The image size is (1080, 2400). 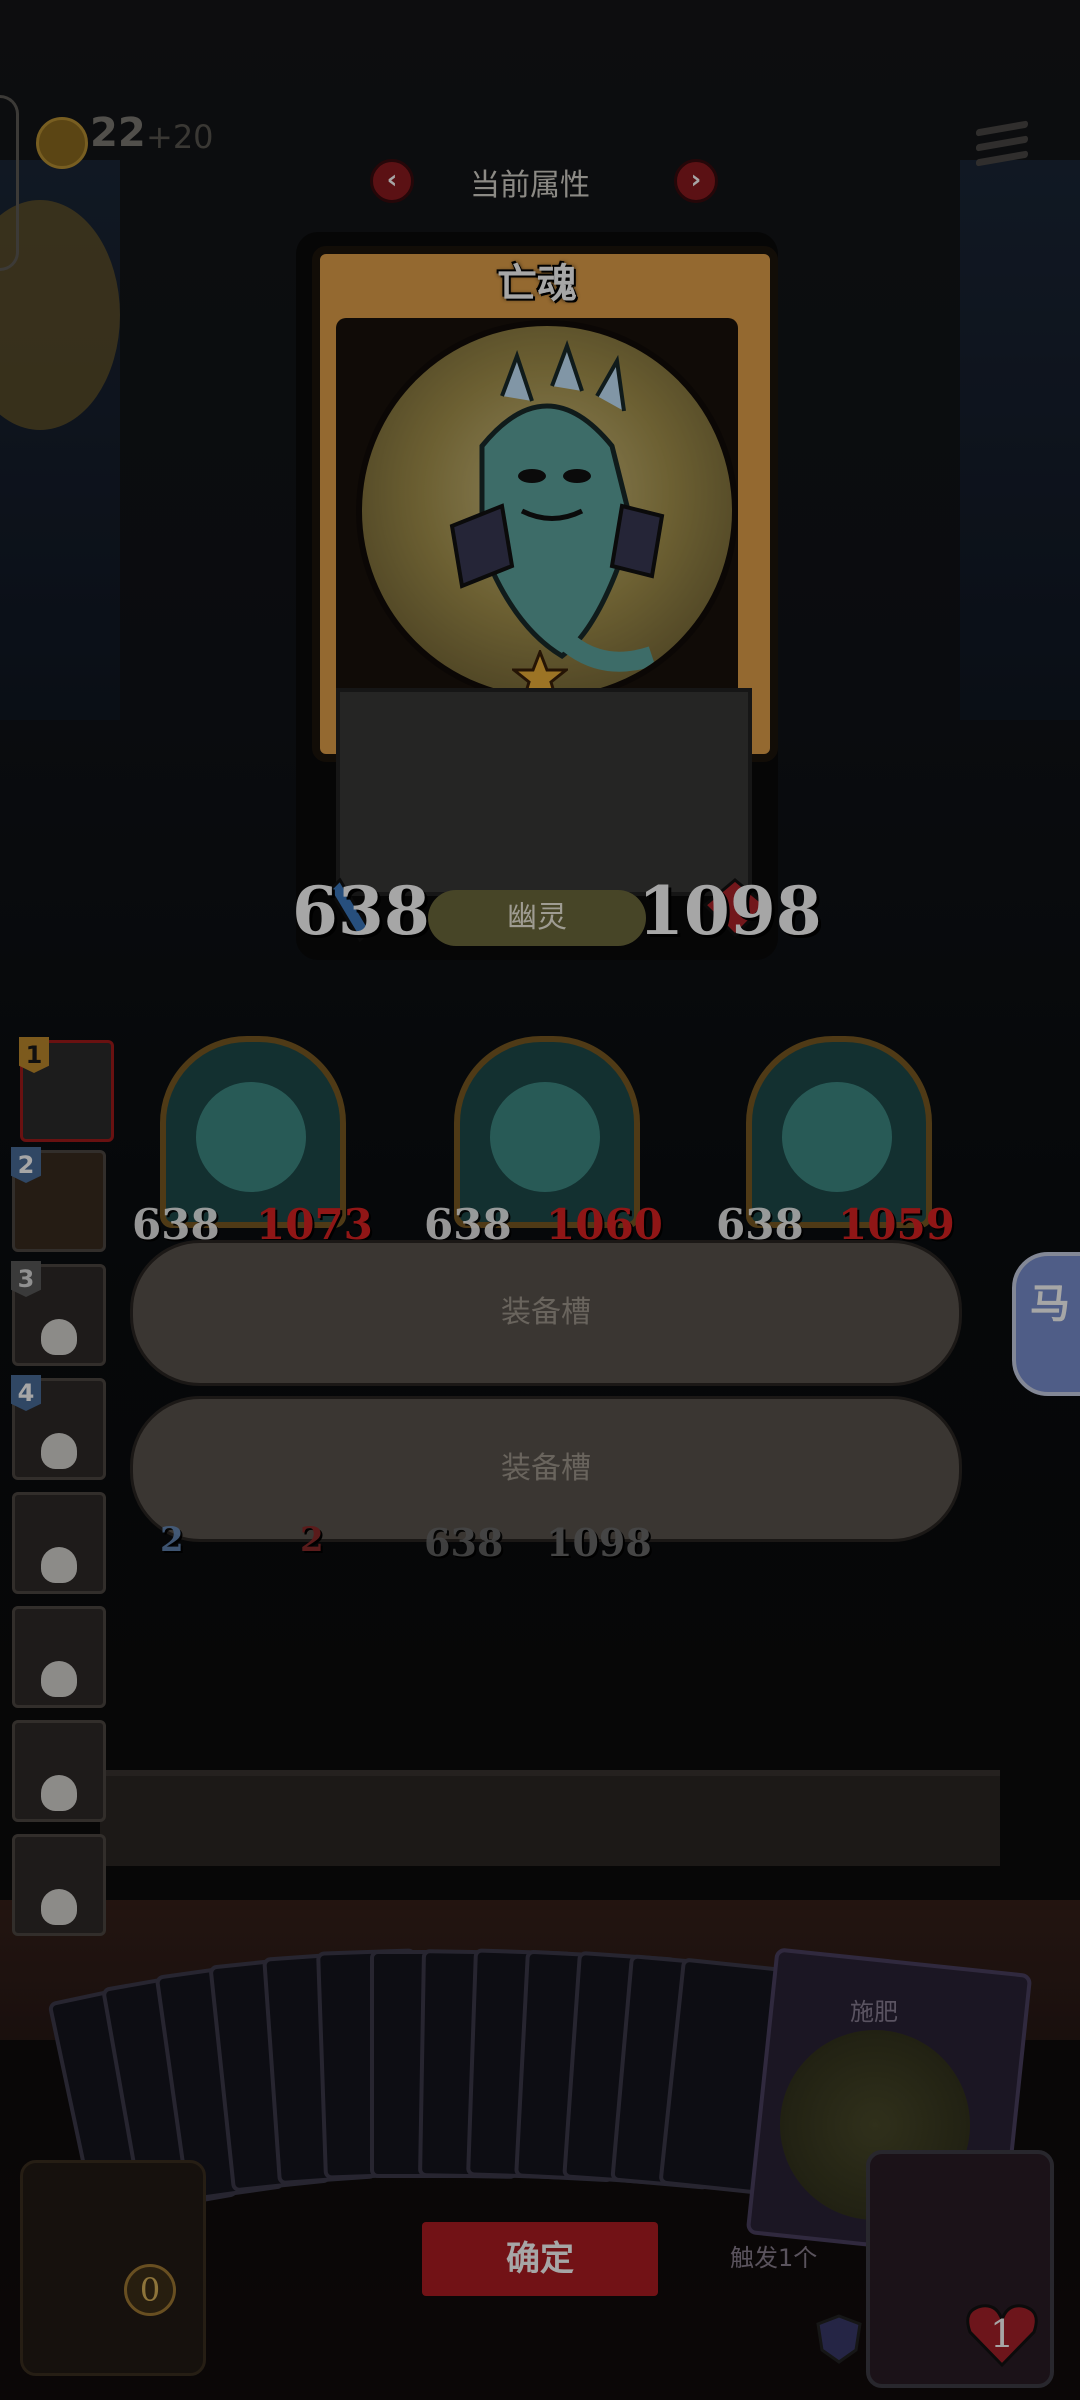 I want to click on card-health: 1098, so click(x=730, y=911).